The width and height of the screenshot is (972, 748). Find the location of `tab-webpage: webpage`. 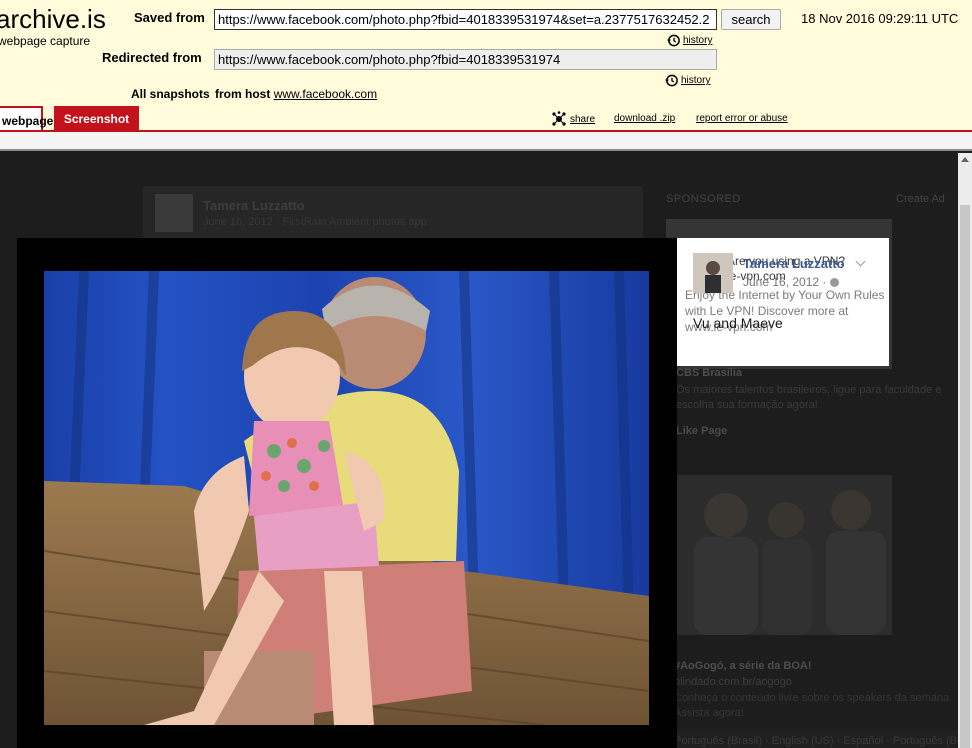

tab-webpage: webpage is located at coordinates (26, 118).